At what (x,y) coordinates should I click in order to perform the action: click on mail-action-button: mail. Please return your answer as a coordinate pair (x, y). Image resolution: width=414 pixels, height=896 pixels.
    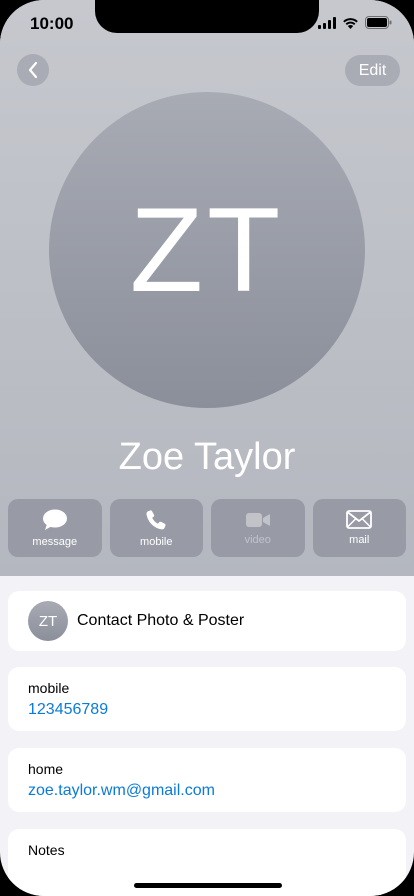
    Looking at the image, I should click on (359, 528).